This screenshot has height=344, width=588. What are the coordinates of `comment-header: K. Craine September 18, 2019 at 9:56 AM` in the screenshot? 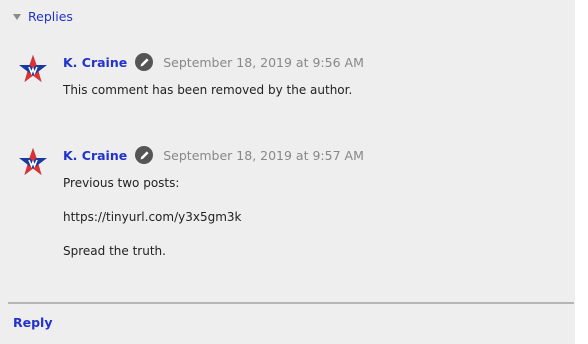 It's located at (213, 62).